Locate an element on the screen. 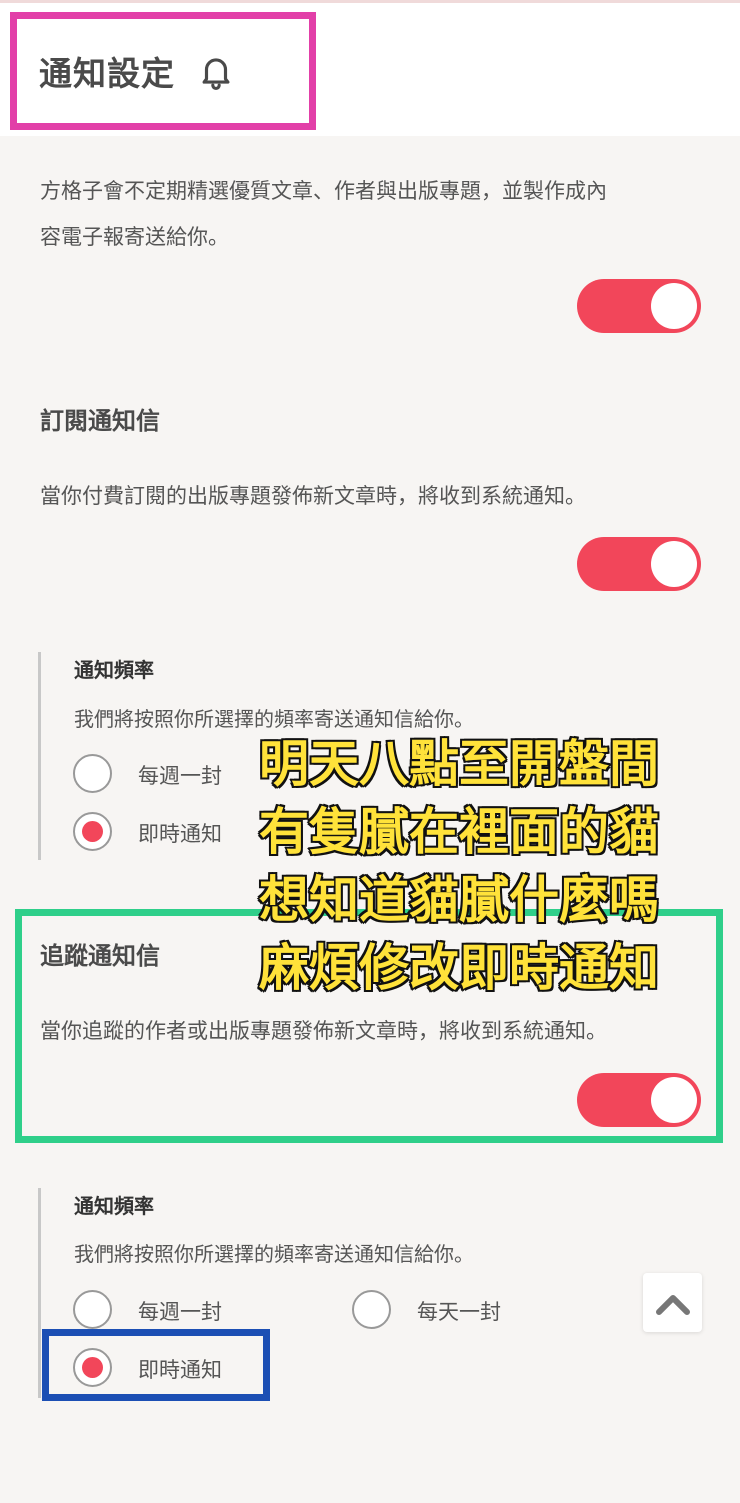  subscription-description: 當你付費訂閱的出版專題發佈新文章時，將收到系統通知。 is located at coordinates (313, 496).